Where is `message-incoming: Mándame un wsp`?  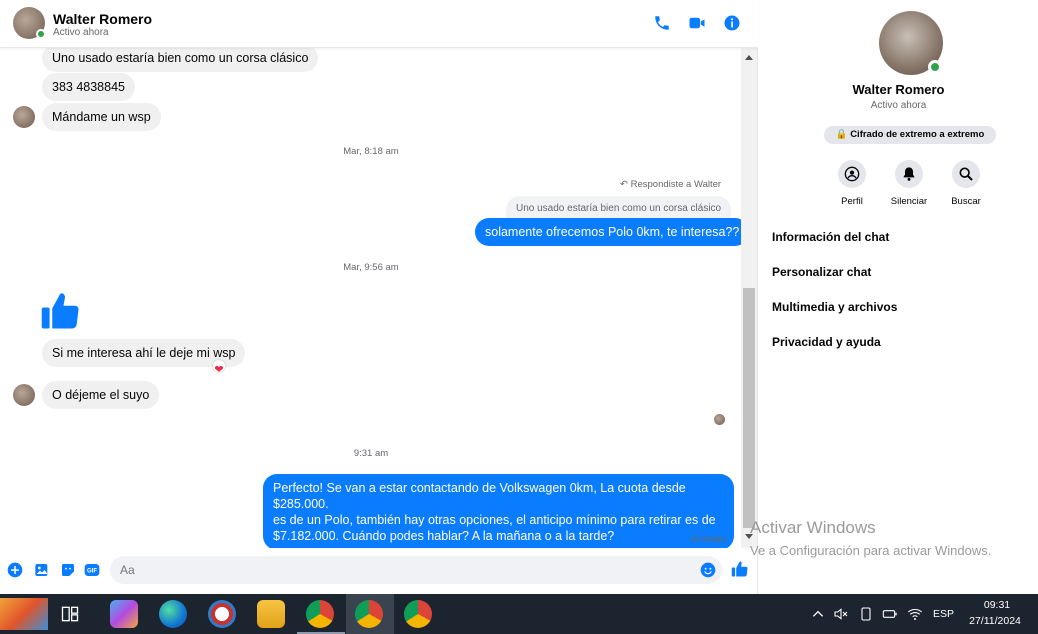 message-incoming: Mándame un wsp is located at coordinates (101, 117).